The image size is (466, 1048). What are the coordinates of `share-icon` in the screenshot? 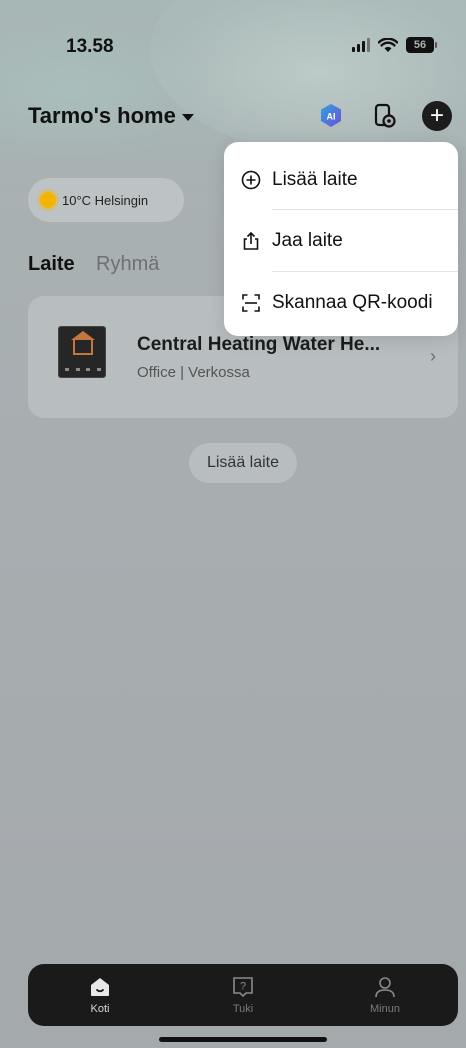 It's located at (251, 241).